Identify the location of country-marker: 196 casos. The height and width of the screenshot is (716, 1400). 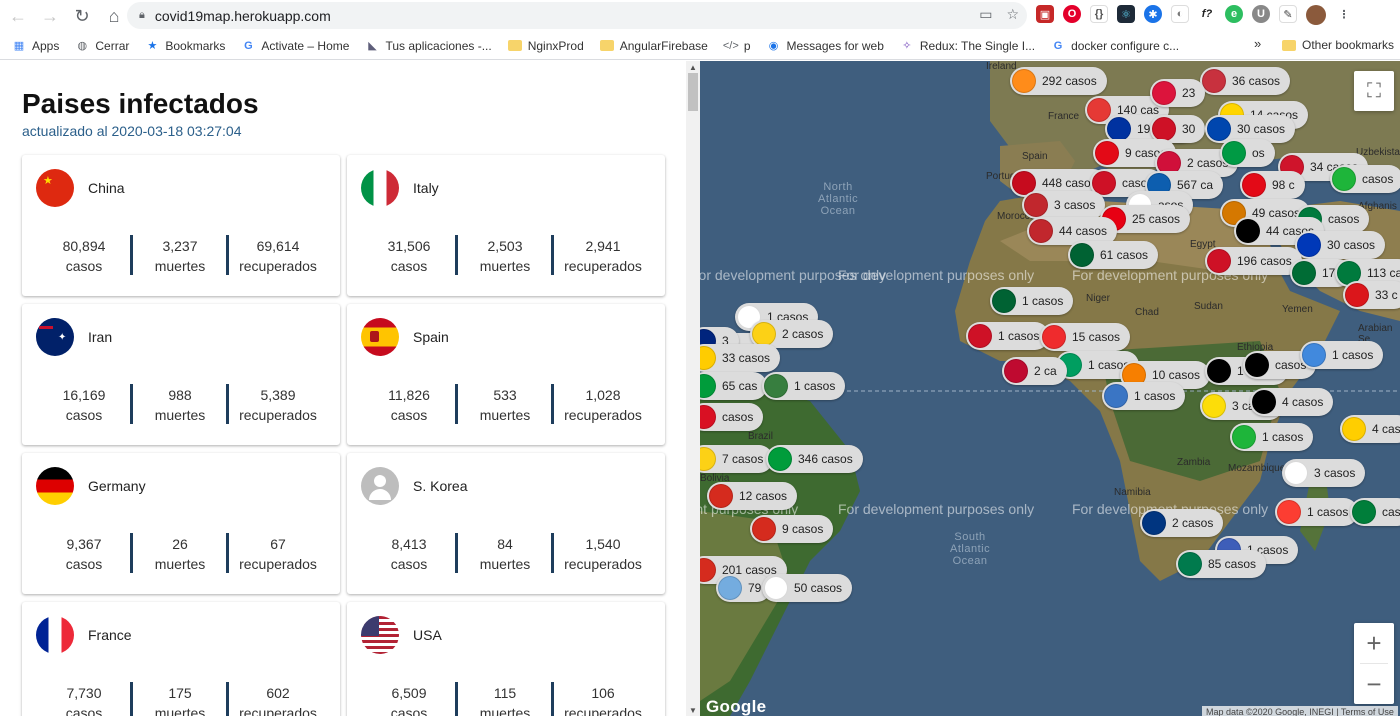
(1253, 261).